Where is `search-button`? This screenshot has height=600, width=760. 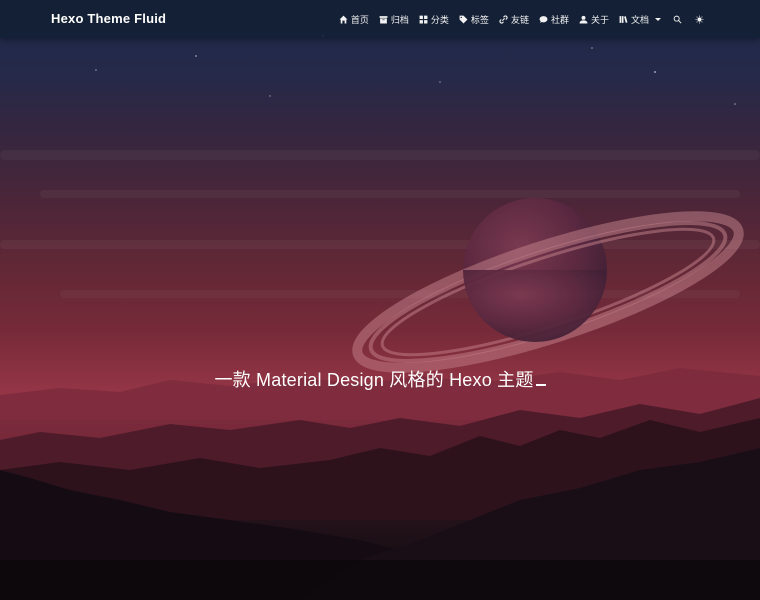
search-button is located at coordinates (677, 19).